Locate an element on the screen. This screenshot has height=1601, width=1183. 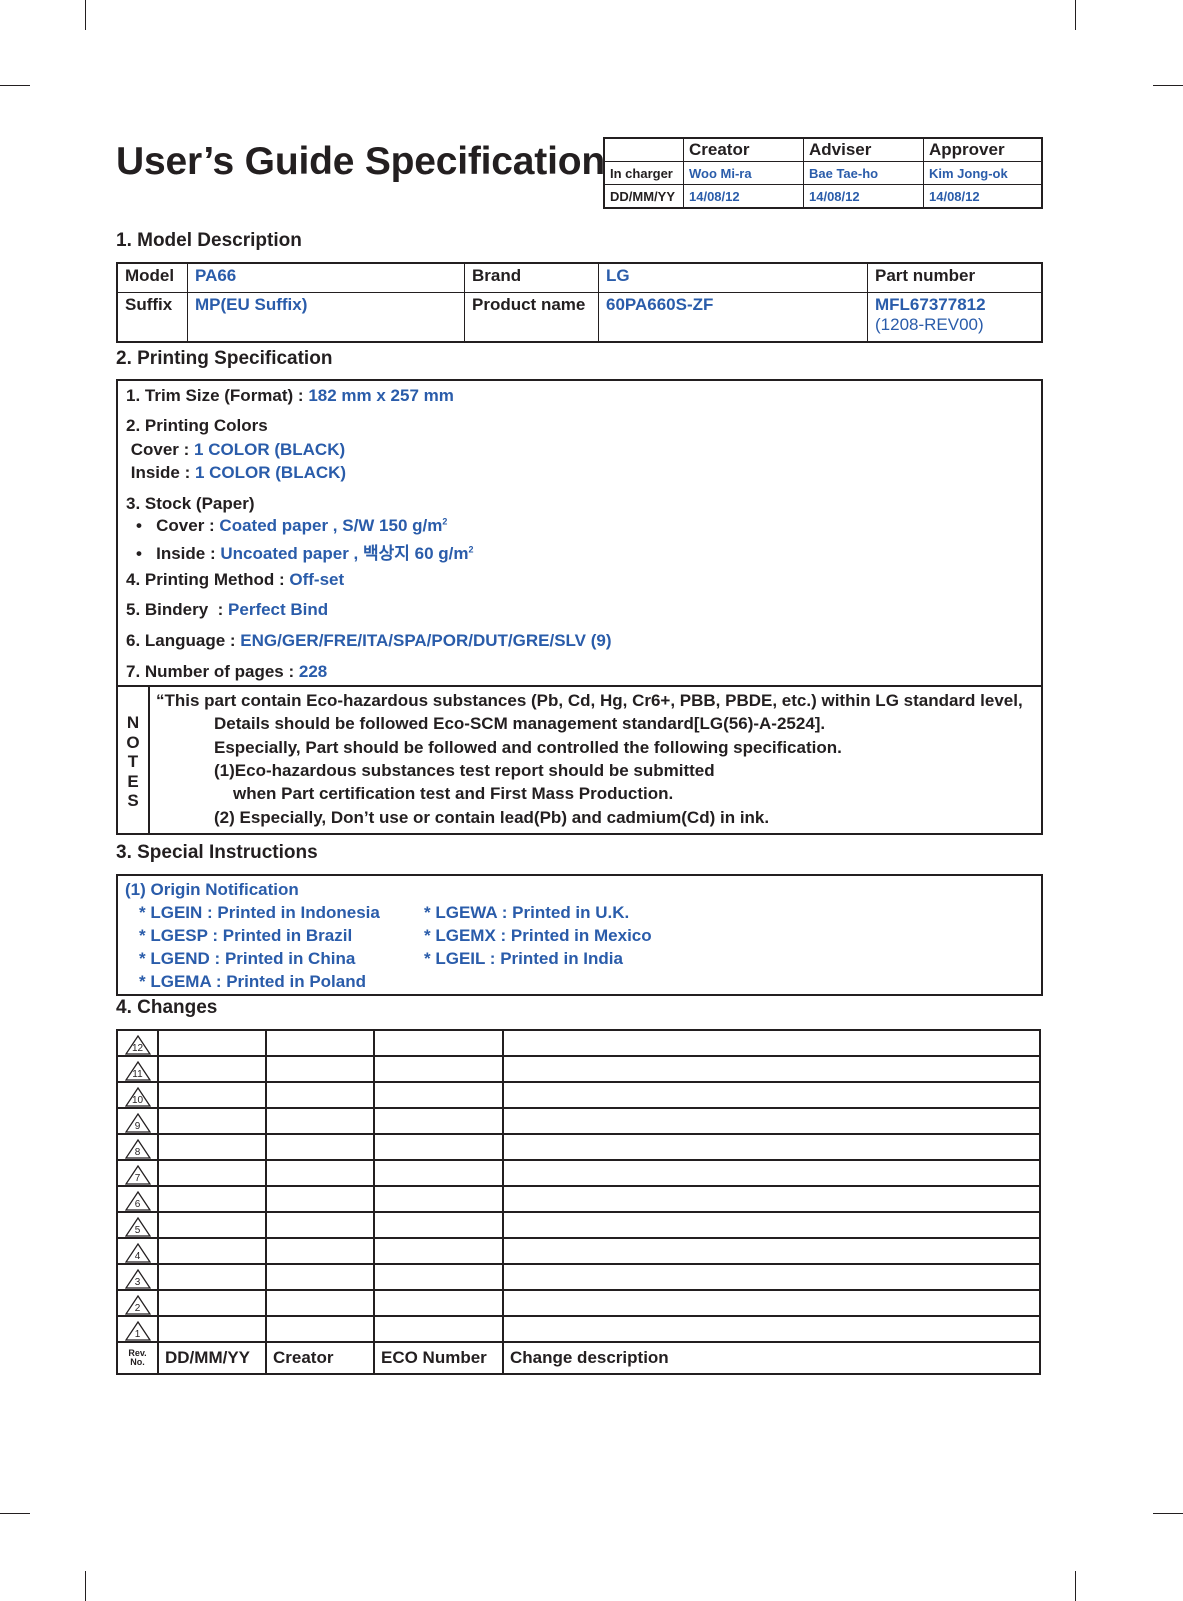
revision-cell: 3 is located at coordinates (137, 1277).